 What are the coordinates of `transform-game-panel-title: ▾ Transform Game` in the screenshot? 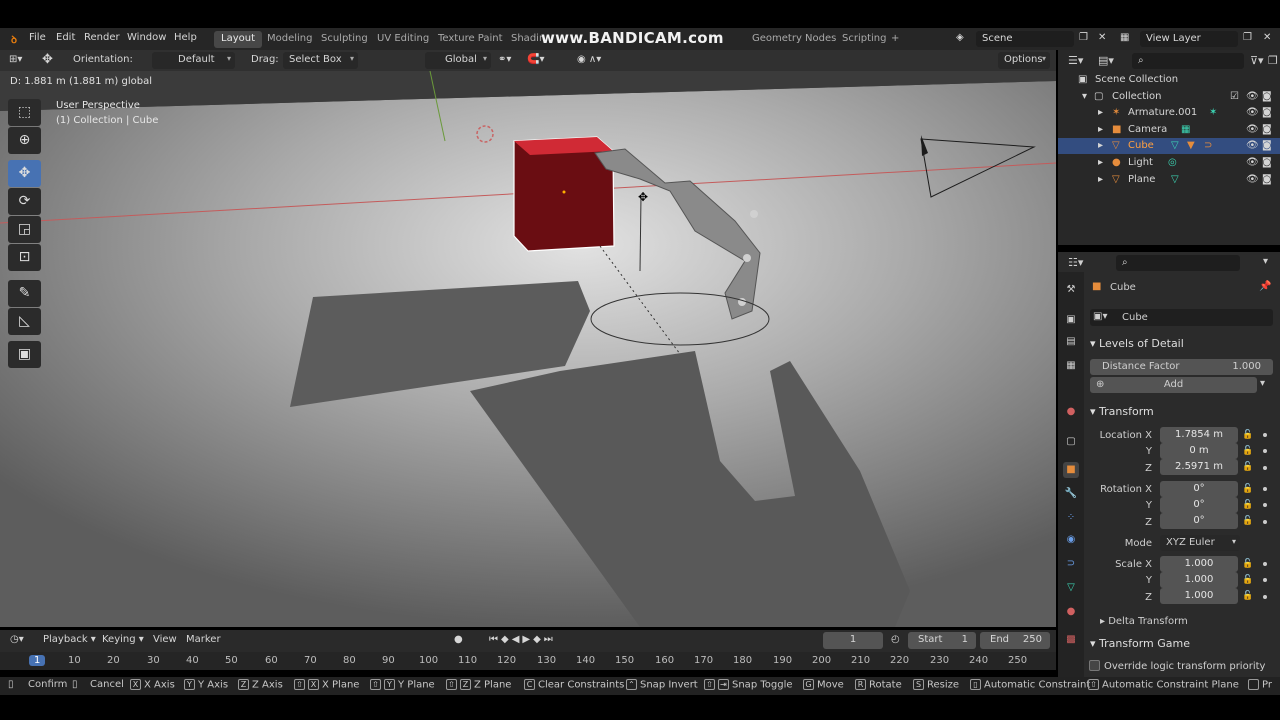 It's located at (1140, 643).